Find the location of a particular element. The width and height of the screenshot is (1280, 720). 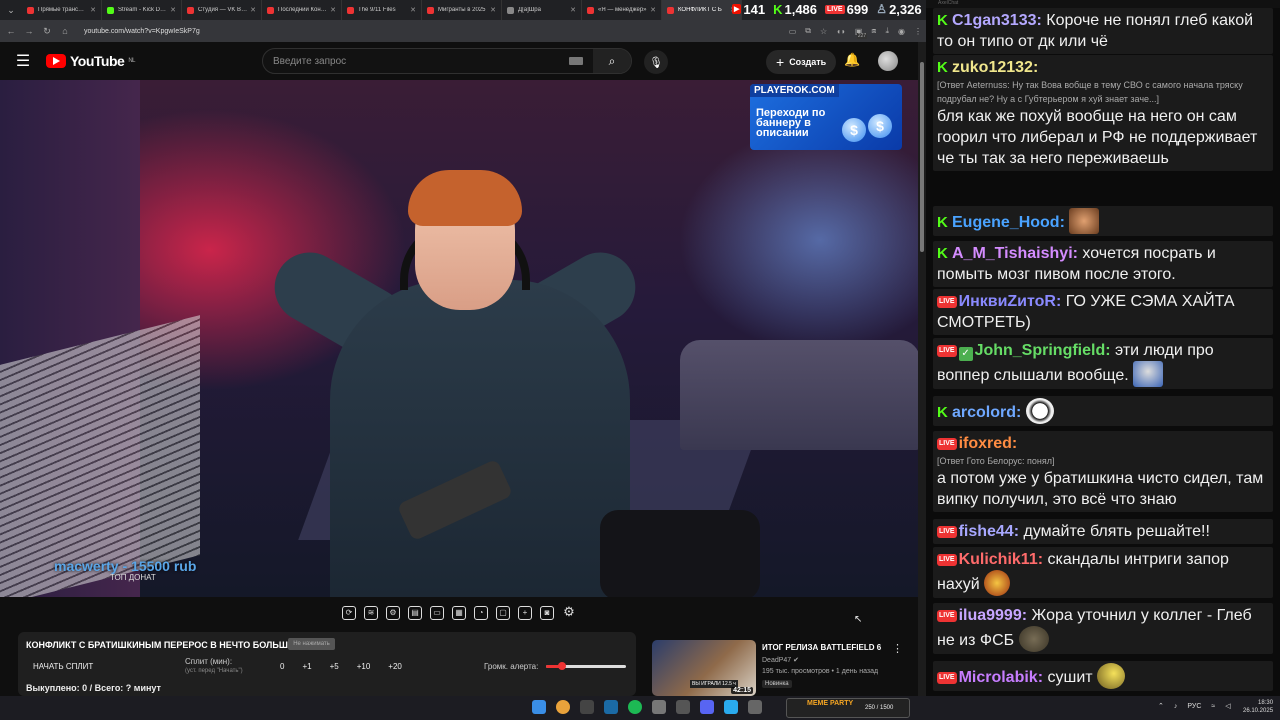

video-thumbnail: ВЫ ИГРАЛИ 12.5 ч 42:15 is located at coordinates (704, 668).